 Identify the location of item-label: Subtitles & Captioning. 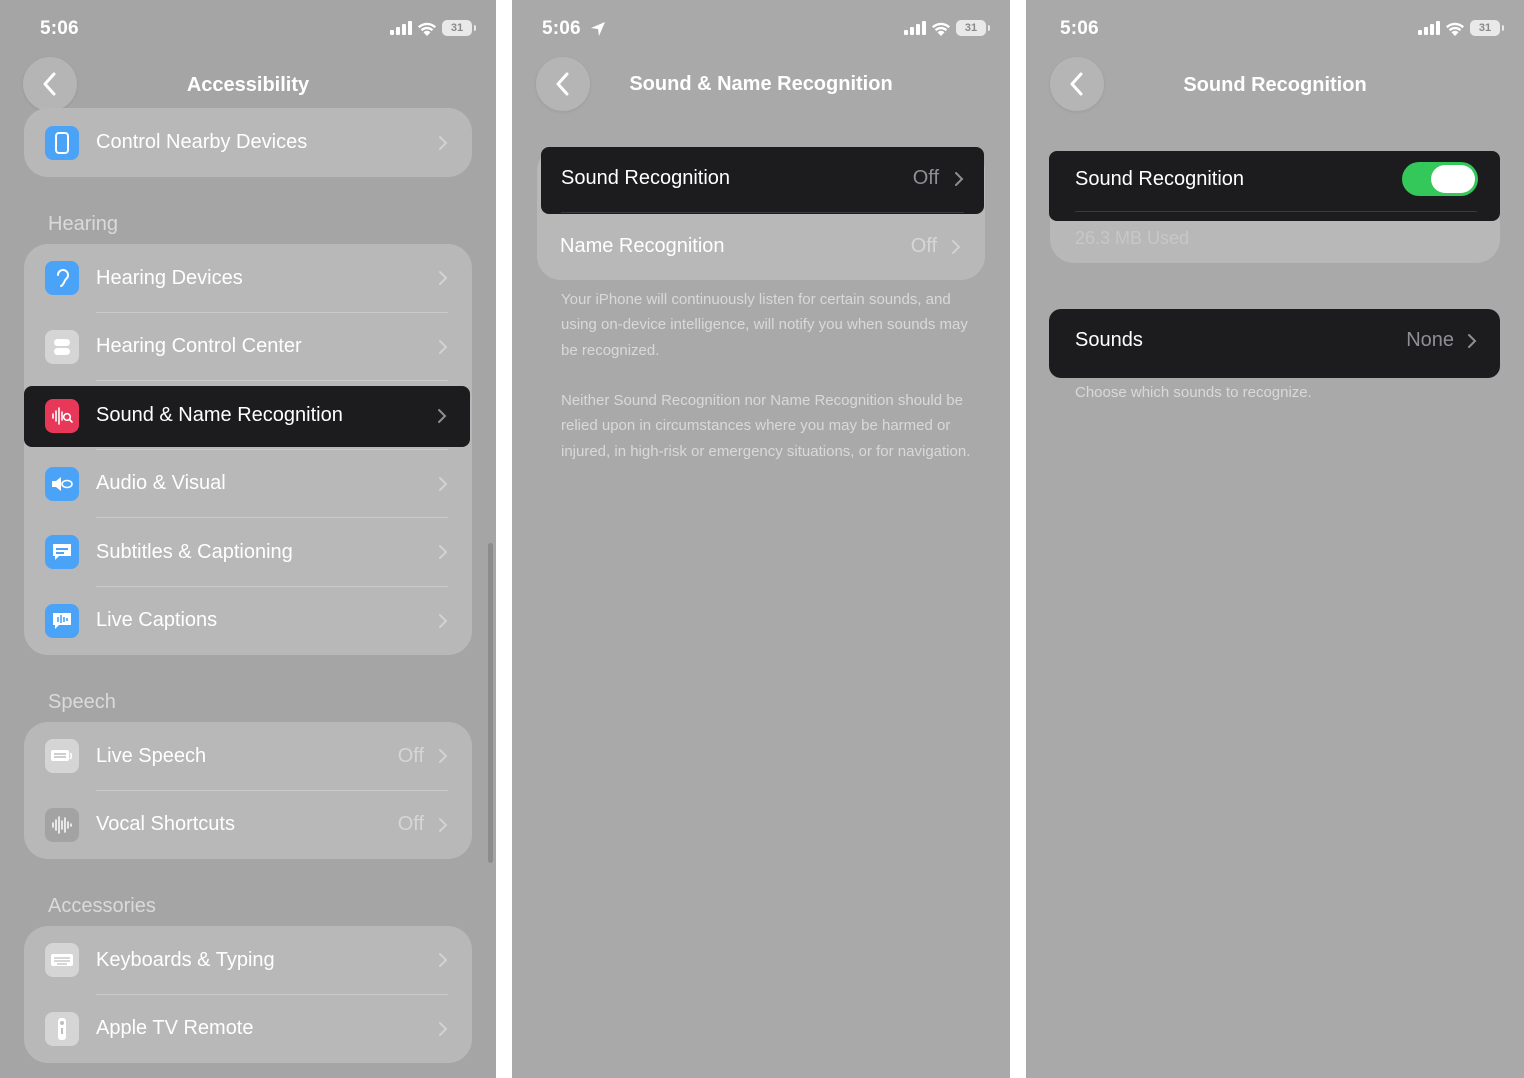
(194, 551).